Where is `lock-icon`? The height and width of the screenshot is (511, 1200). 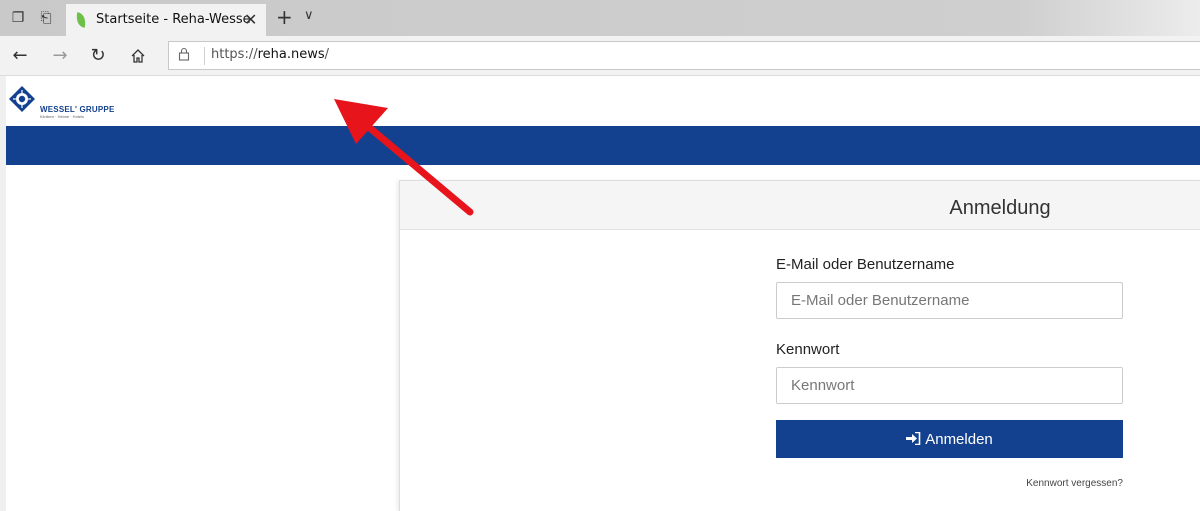
lock-icon is located at coordinates (184, 56).